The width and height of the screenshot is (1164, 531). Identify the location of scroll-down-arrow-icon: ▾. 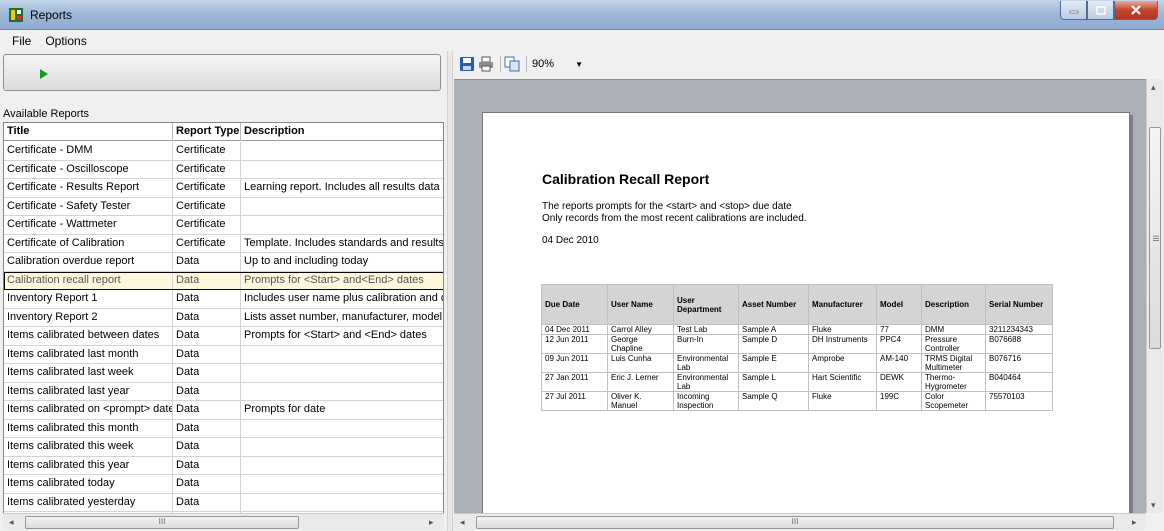
(1155, 505).